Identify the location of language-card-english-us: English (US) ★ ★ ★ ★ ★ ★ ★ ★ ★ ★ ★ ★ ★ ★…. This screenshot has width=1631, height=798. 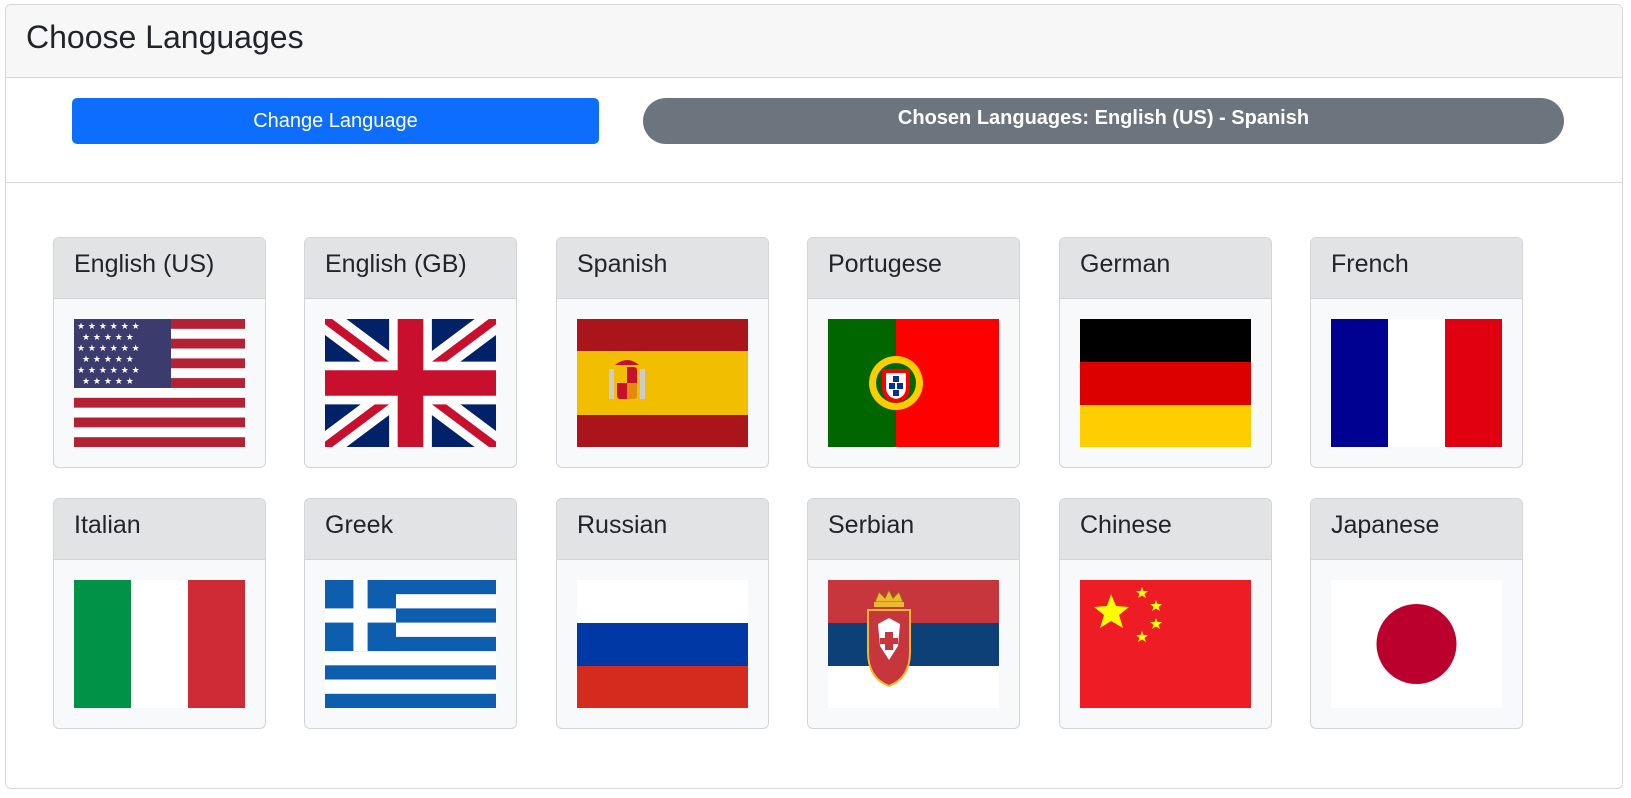
(159, 352).